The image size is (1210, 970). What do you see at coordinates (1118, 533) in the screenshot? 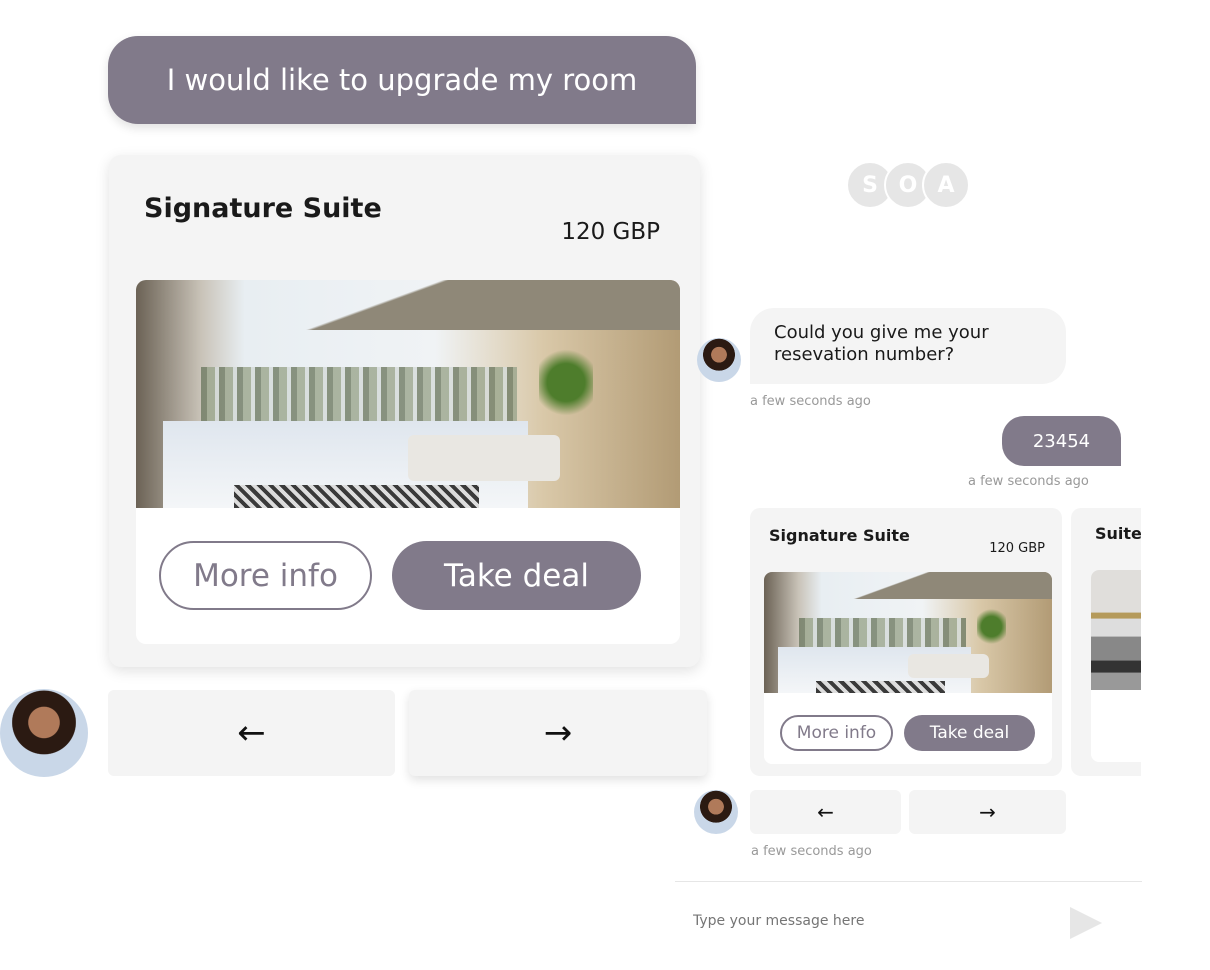
I see `room-title: Suite` at bounding box center [1118, 533].